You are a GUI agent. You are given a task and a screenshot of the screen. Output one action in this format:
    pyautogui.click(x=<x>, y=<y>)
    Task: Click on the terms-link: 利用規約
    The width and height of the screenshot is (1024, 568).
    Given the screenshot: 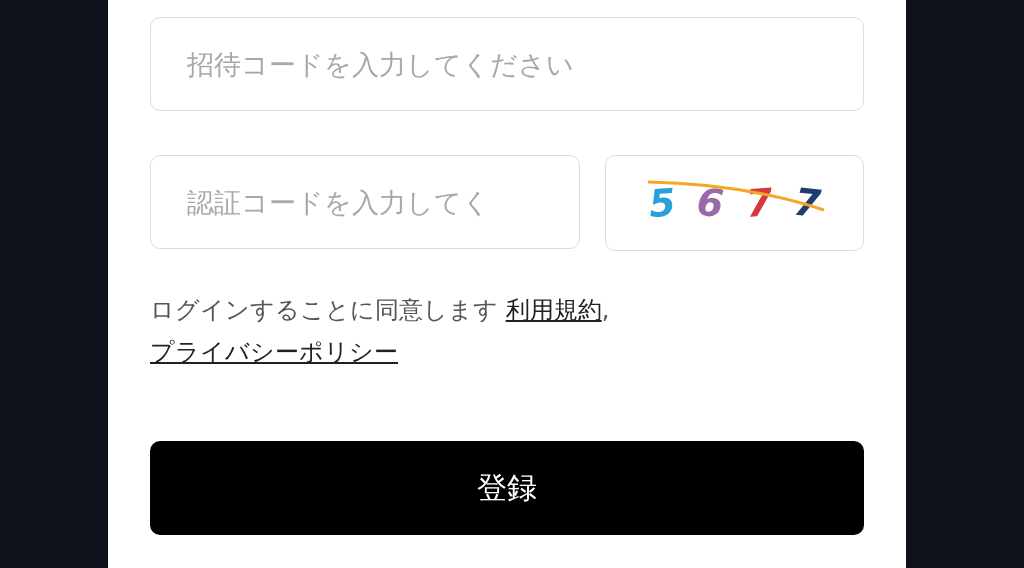 What is the action you would take?
    pyautogui.click(x=553, y=310)
    